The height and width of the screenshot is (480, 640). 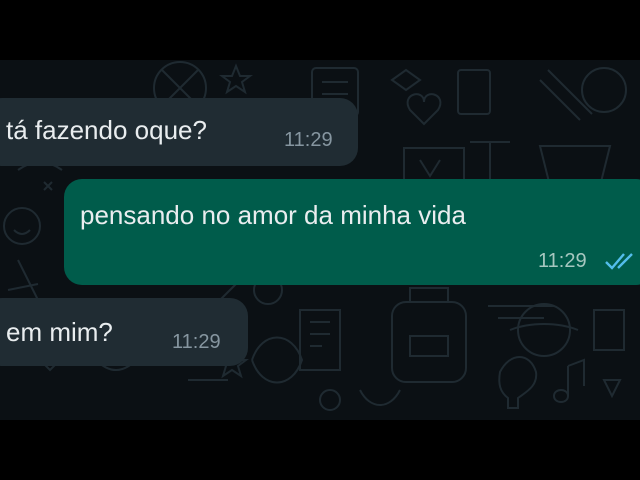 I want to click on double-check-icon, so click(x=619, y=261).